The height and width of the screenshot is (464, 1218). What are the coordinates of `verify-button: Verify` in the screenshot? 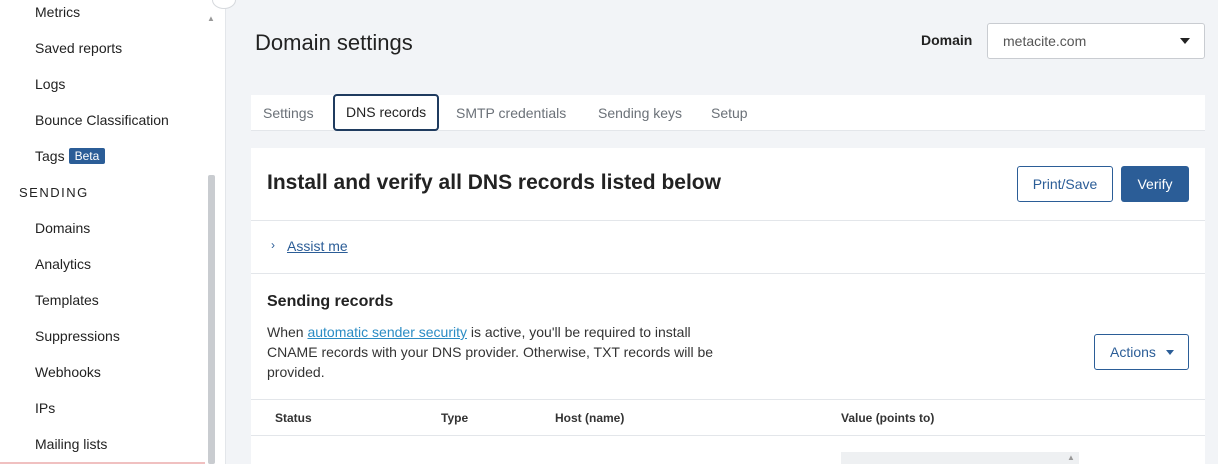 It's located at (1155, 184).